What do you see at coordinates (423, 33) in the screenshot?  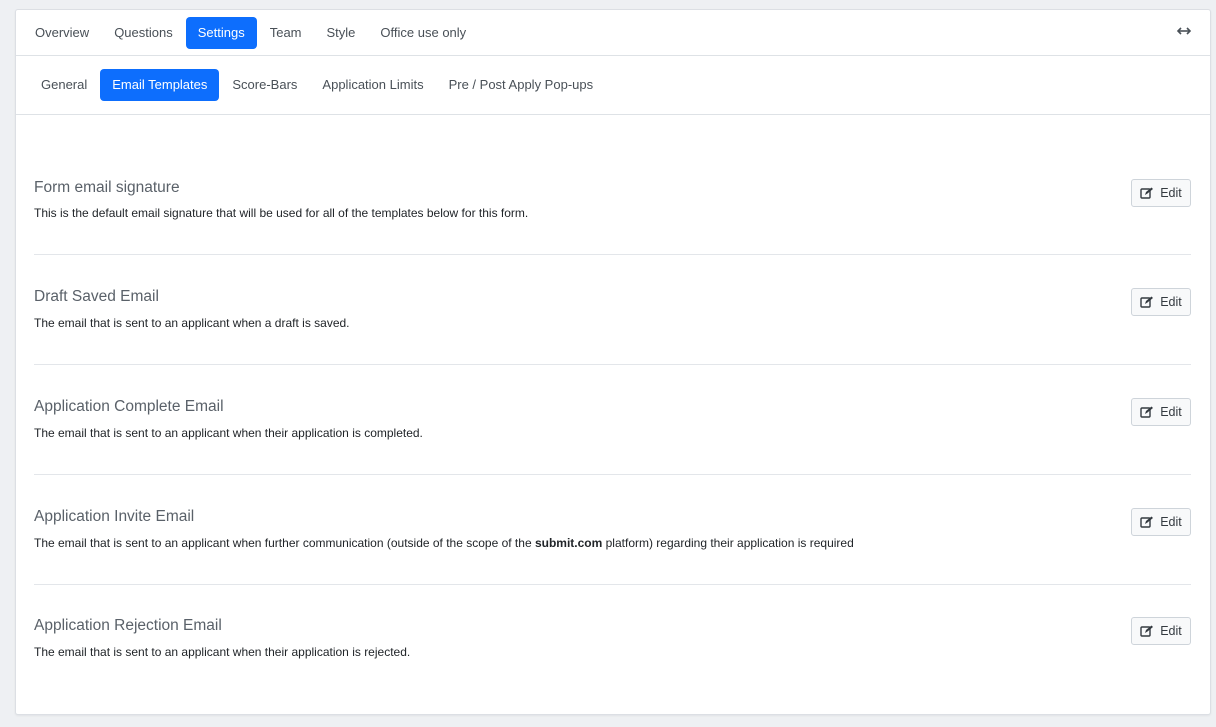 I see `tab-office-use-only: Office use only` at bounding box center [423, 33].